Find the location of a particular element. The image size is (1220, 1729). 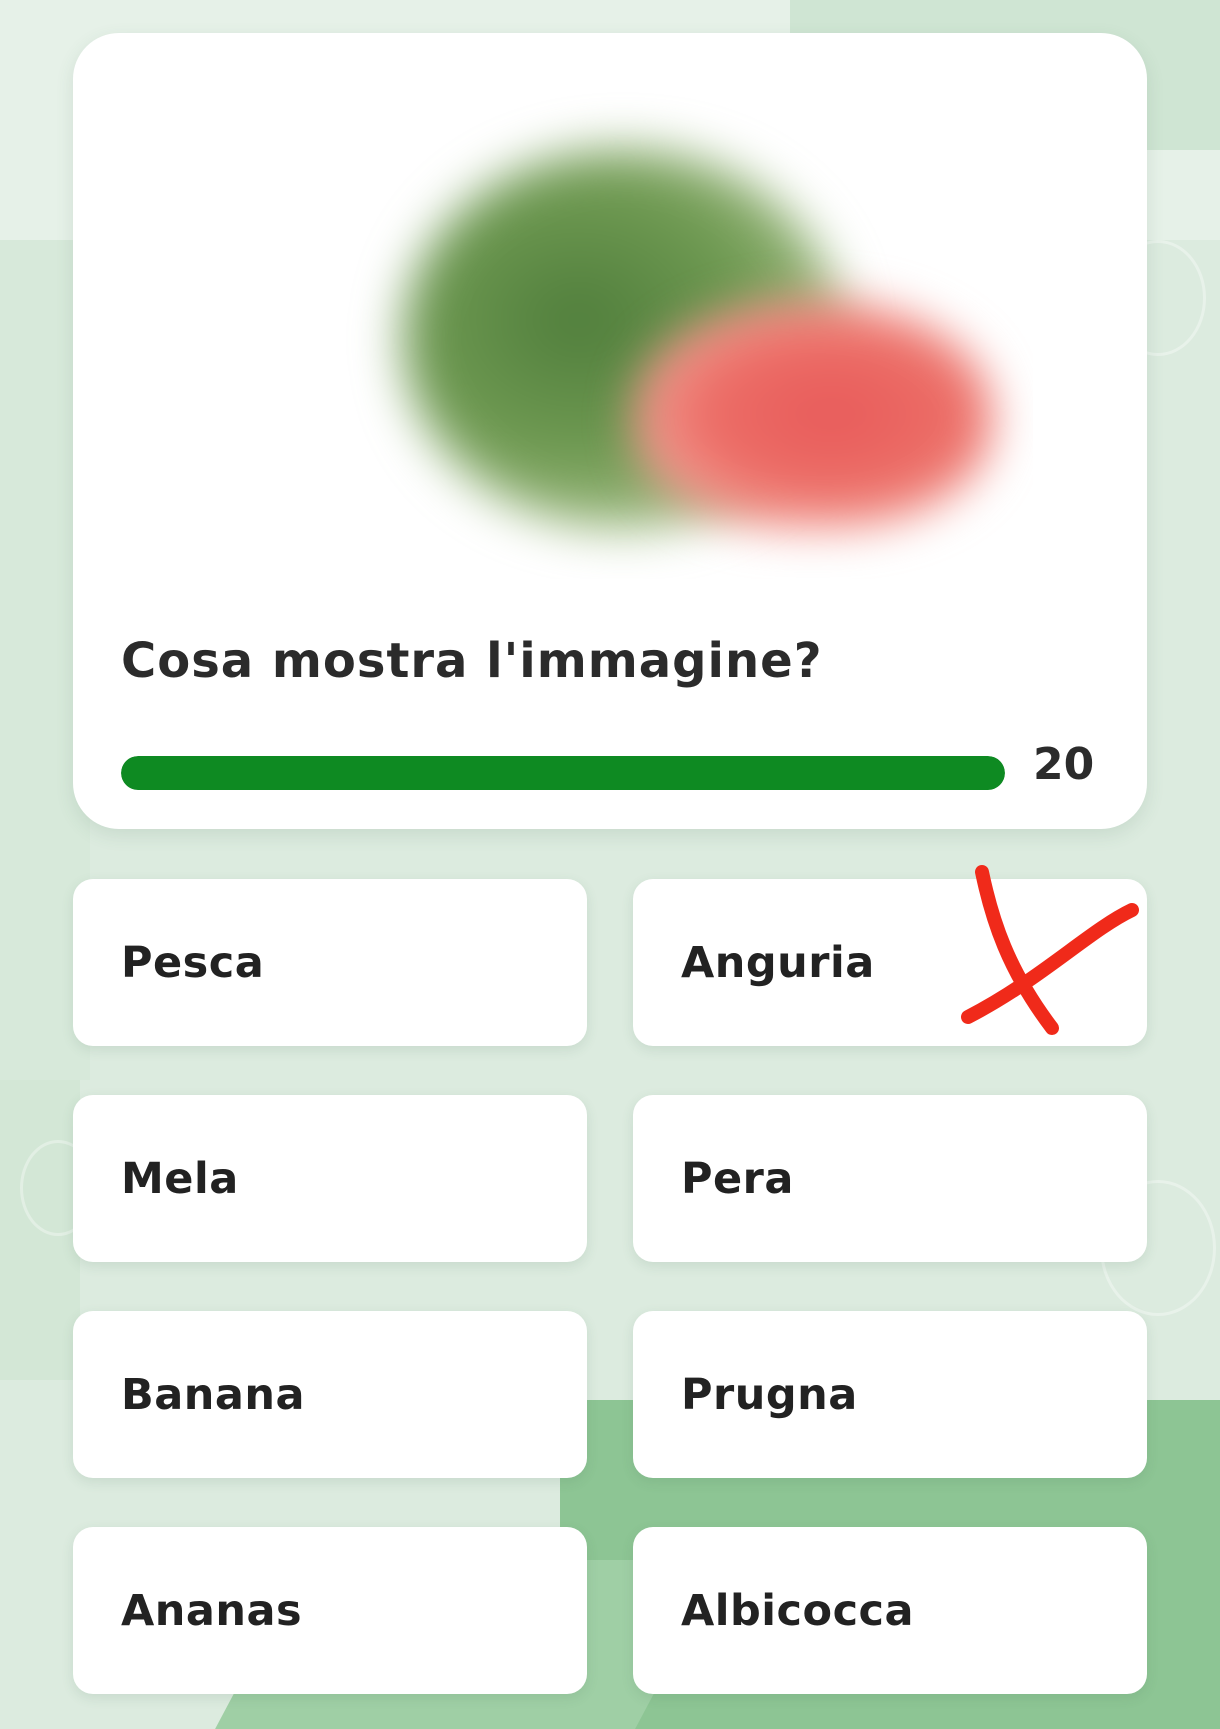

answer-label: Albicocca is located at coordinates (798, 1610).